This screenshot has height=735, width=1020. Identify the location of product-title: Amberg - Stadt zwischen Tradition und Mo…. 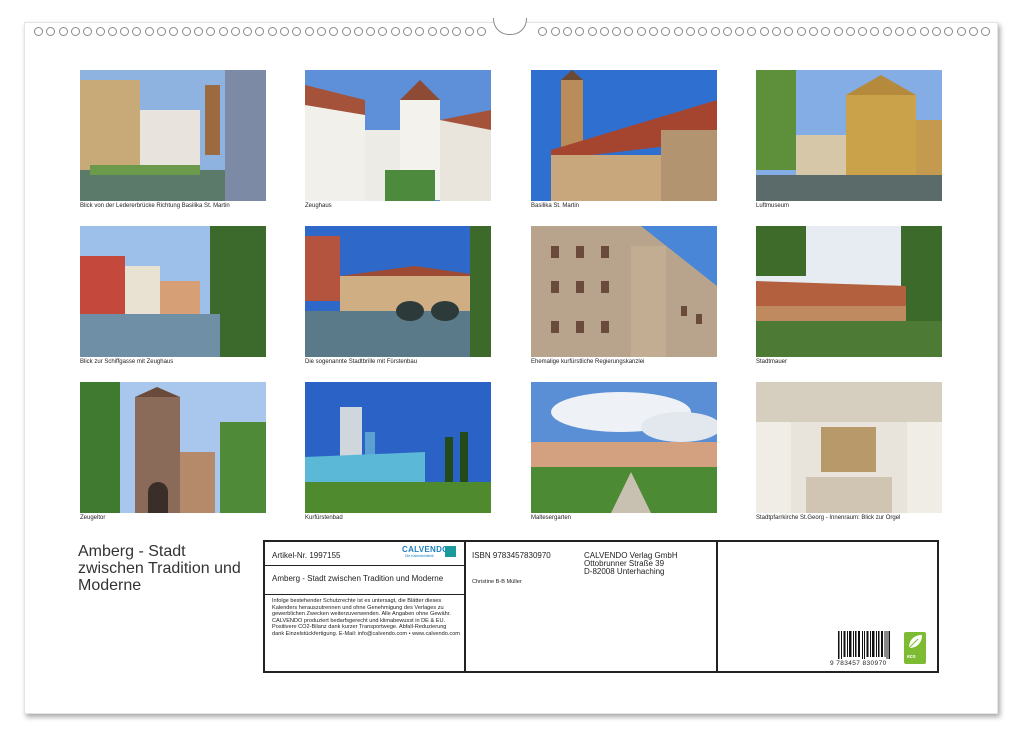
(358, 578).